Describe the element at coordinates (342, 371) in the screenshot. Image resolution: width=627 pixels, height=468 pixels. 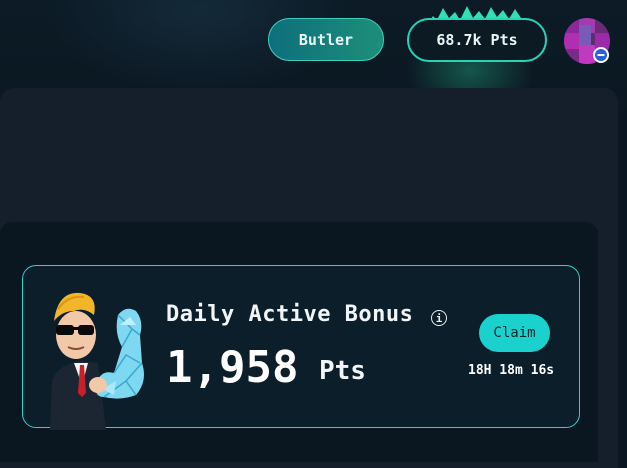
I see `bonus-unit: Pts` at that location.